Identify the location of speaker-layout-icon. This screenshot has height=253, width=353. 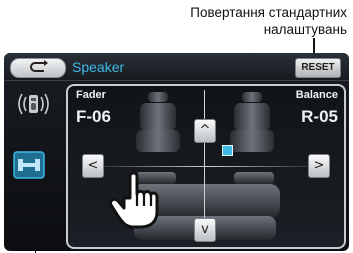
(29, 165).